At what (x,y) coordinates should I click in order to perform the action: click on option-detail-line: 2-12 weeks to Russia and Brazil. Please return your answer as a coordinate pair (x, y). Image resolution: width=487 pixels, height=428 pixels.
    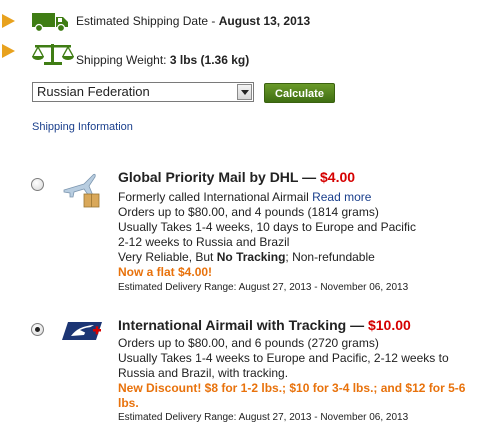
    Looking at the image, I should click on (204, 242).